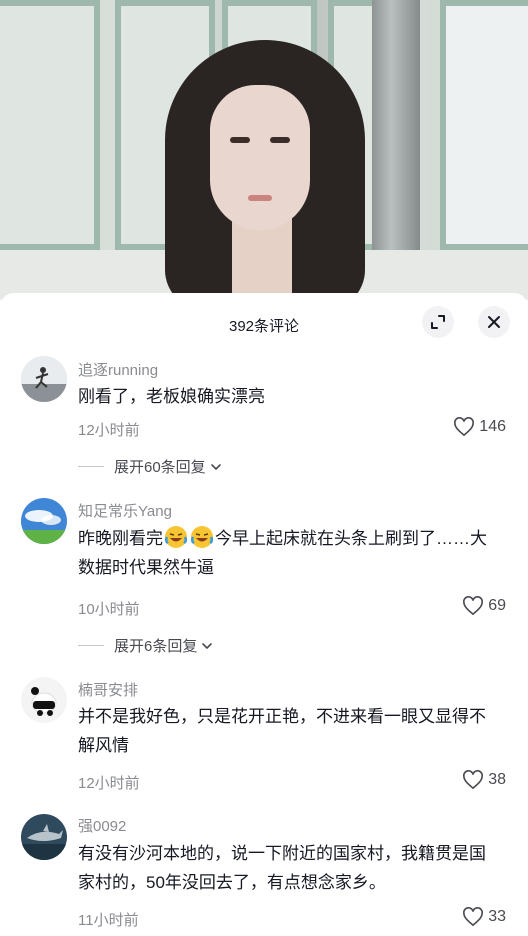 The image size is (528, 936). I want to click on runner-avatar-icon, so click(44, 379).